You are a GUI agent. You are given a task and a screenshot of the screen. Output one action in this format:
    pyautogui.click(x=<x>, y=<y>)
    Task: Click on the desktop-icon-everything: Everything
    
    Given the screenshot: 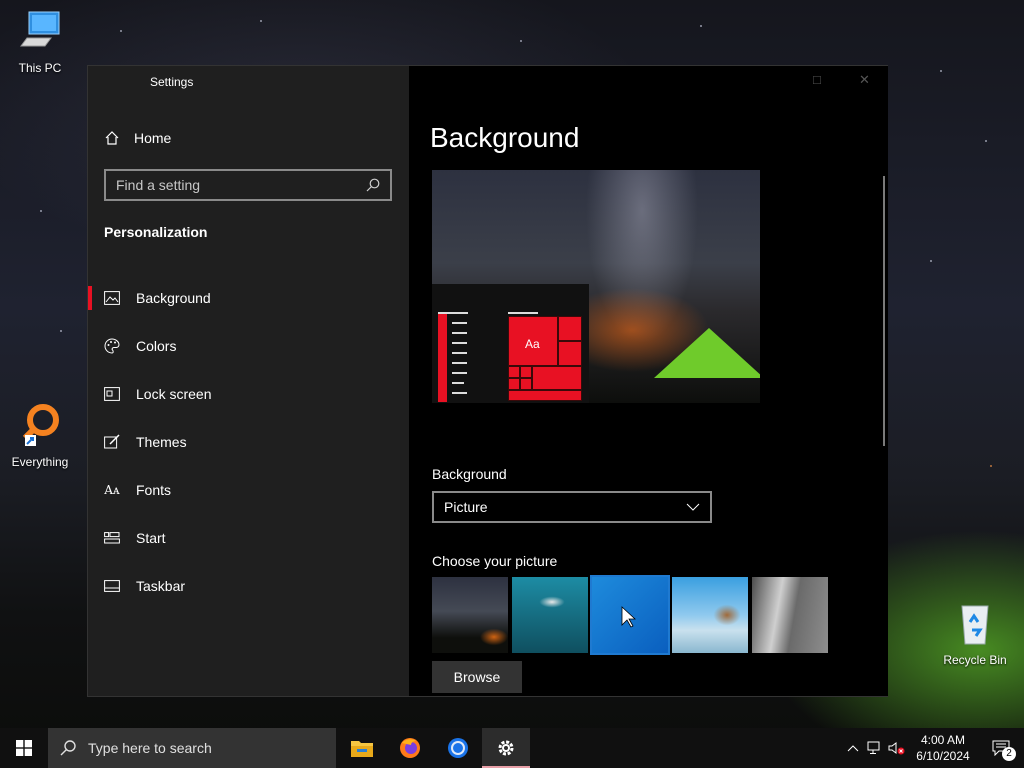 What is the action you would take?
    pyautogui.click(x=40, y=435)
    